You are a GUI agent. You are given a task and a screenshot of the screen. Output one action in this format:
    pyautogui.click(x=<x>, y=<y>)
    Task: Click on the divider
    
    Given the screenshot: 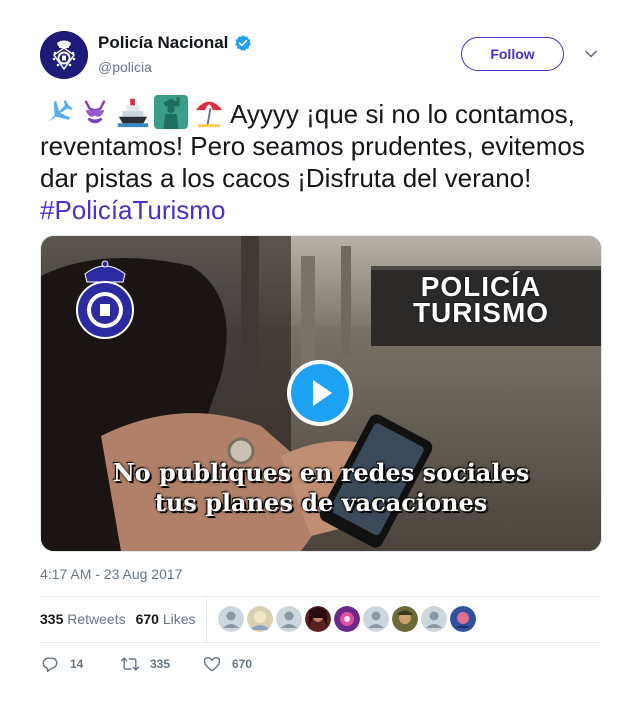 What is the action you would take?
    pyautogui.click(x=320, y=642)
    